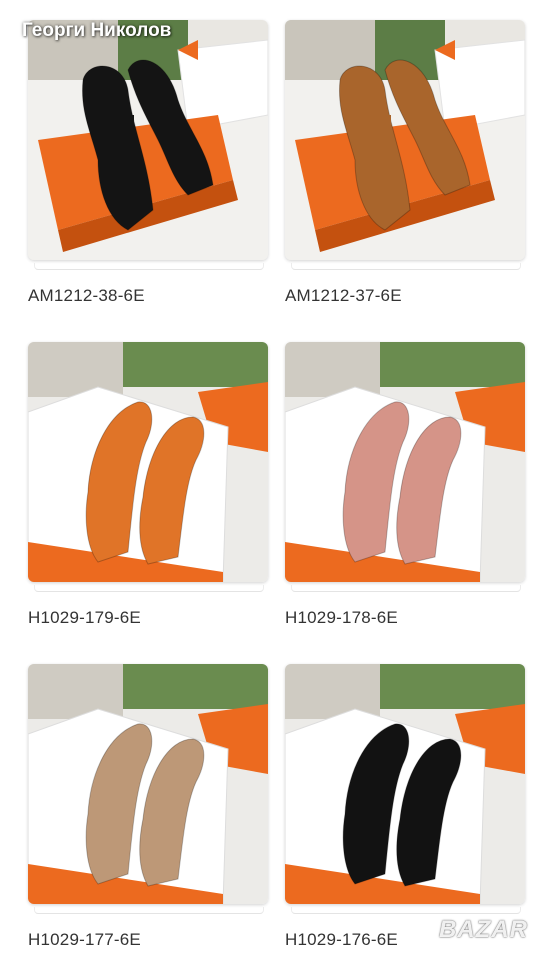 The height and width of the screenshot is (960, 540). What do you see at coordinates (86, 296) in the screenshot?
I see `product-code: AM1212-38-6E` at bounding box center [86, 296].